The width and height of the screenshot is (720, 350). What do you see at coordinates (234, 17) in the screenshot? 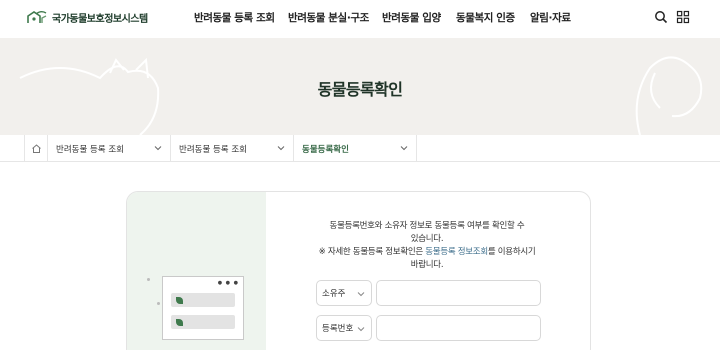
I see `nav-item-registration-lookup: 반려동물 등록 조회` at bounding box center [234, 17].